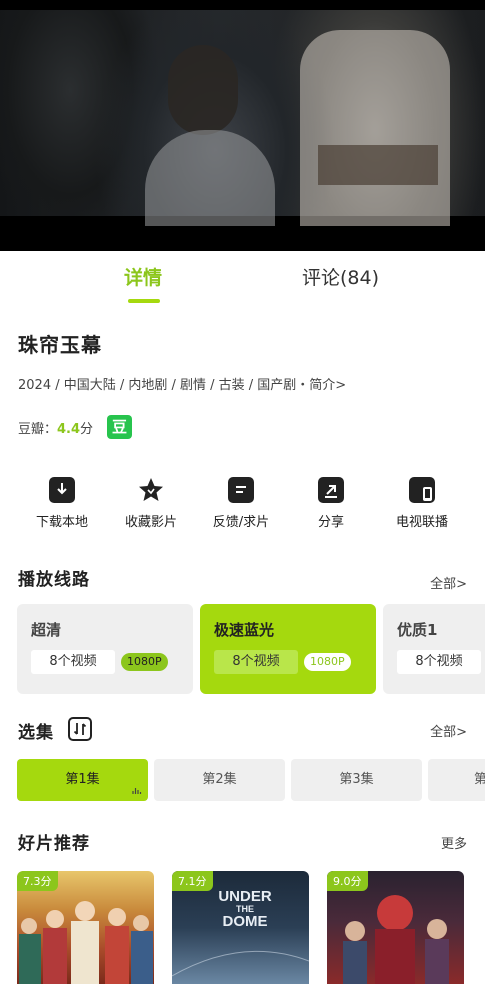 This screenshot has width=485, height=984. What do you see at coordinates (60, 345) in the screenshot?
I see `show-title: 珠帘玉幕` at bounding box center [60, 345].